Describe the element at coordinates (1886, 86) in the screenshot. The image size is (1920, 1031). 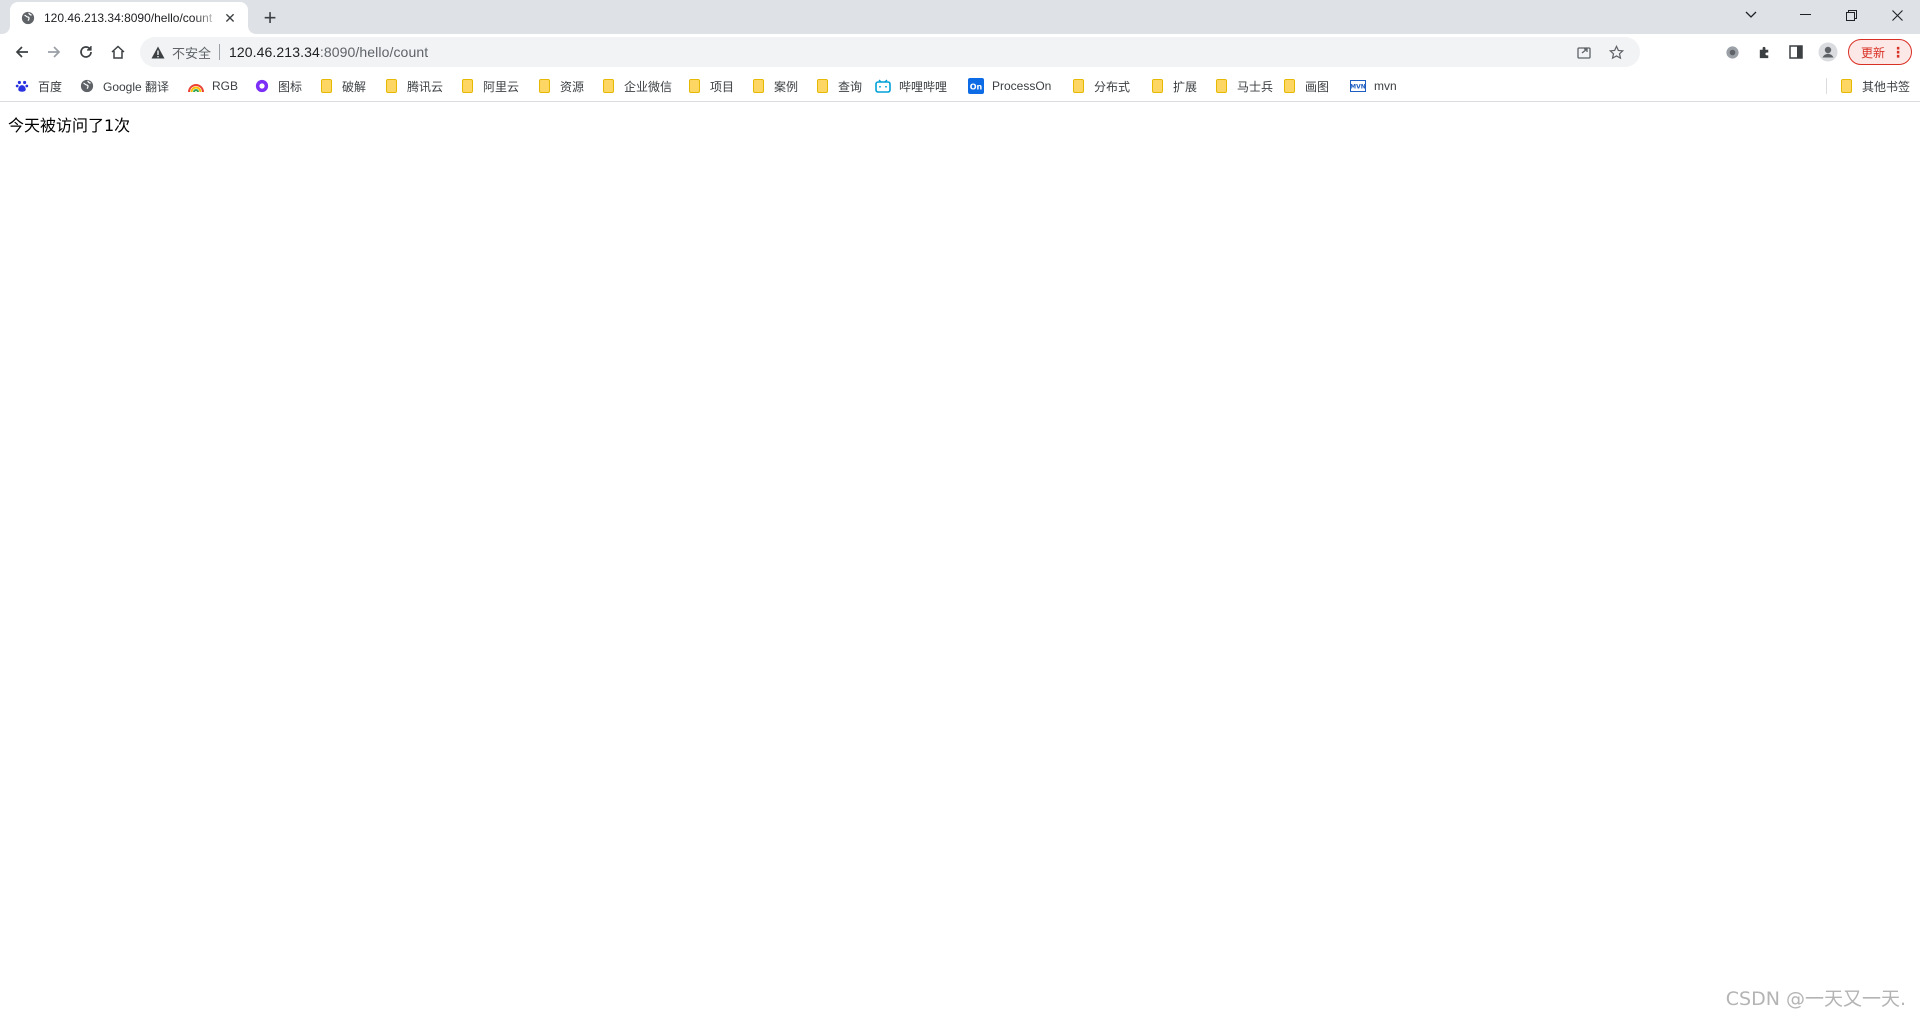
I see `bookmark-label: 其他书签` at that location.